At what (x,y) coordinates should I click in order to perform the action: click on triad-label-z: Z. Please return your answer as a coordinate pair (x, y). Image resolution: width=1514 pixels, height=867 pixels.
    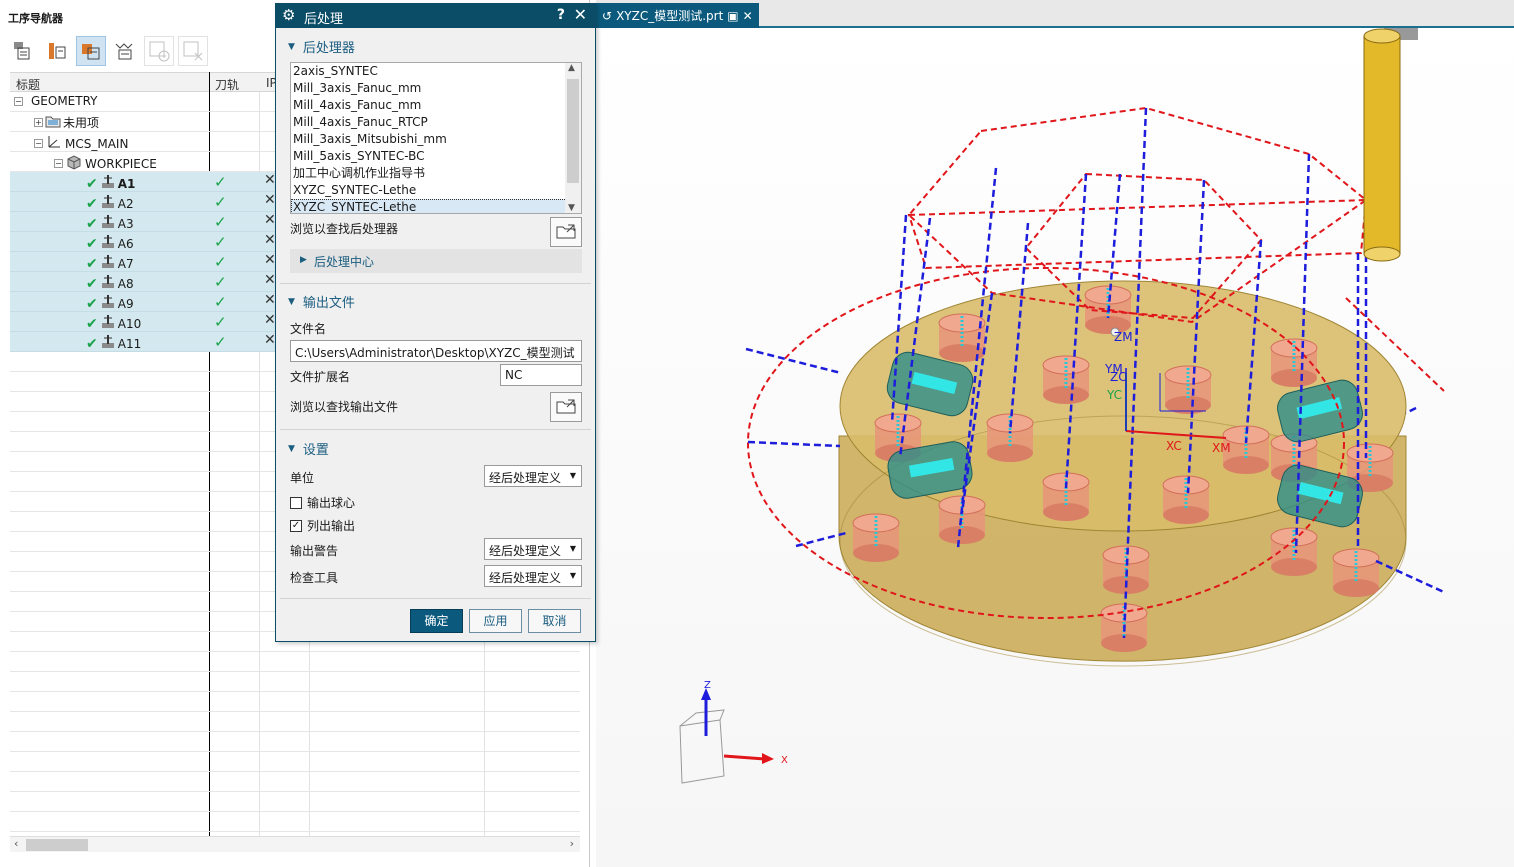
    Looking at the image, I should click on (707, 685).